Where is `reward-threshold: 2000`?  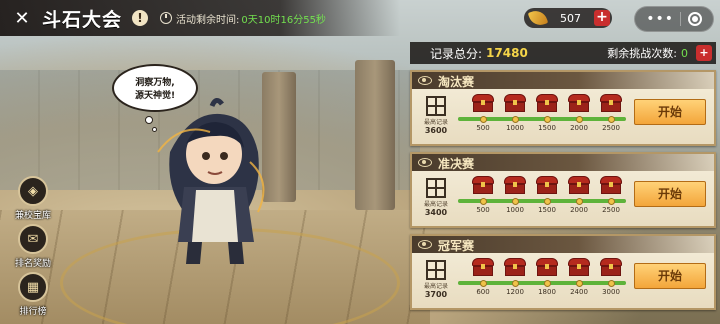
reward-threshold: 2000 is located at coordinates (579, 210).